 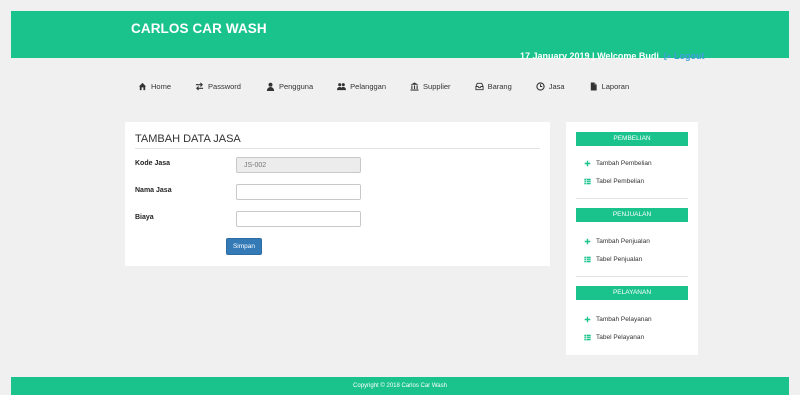 I want to click on exchange-icon, so click(x=199, y=86).